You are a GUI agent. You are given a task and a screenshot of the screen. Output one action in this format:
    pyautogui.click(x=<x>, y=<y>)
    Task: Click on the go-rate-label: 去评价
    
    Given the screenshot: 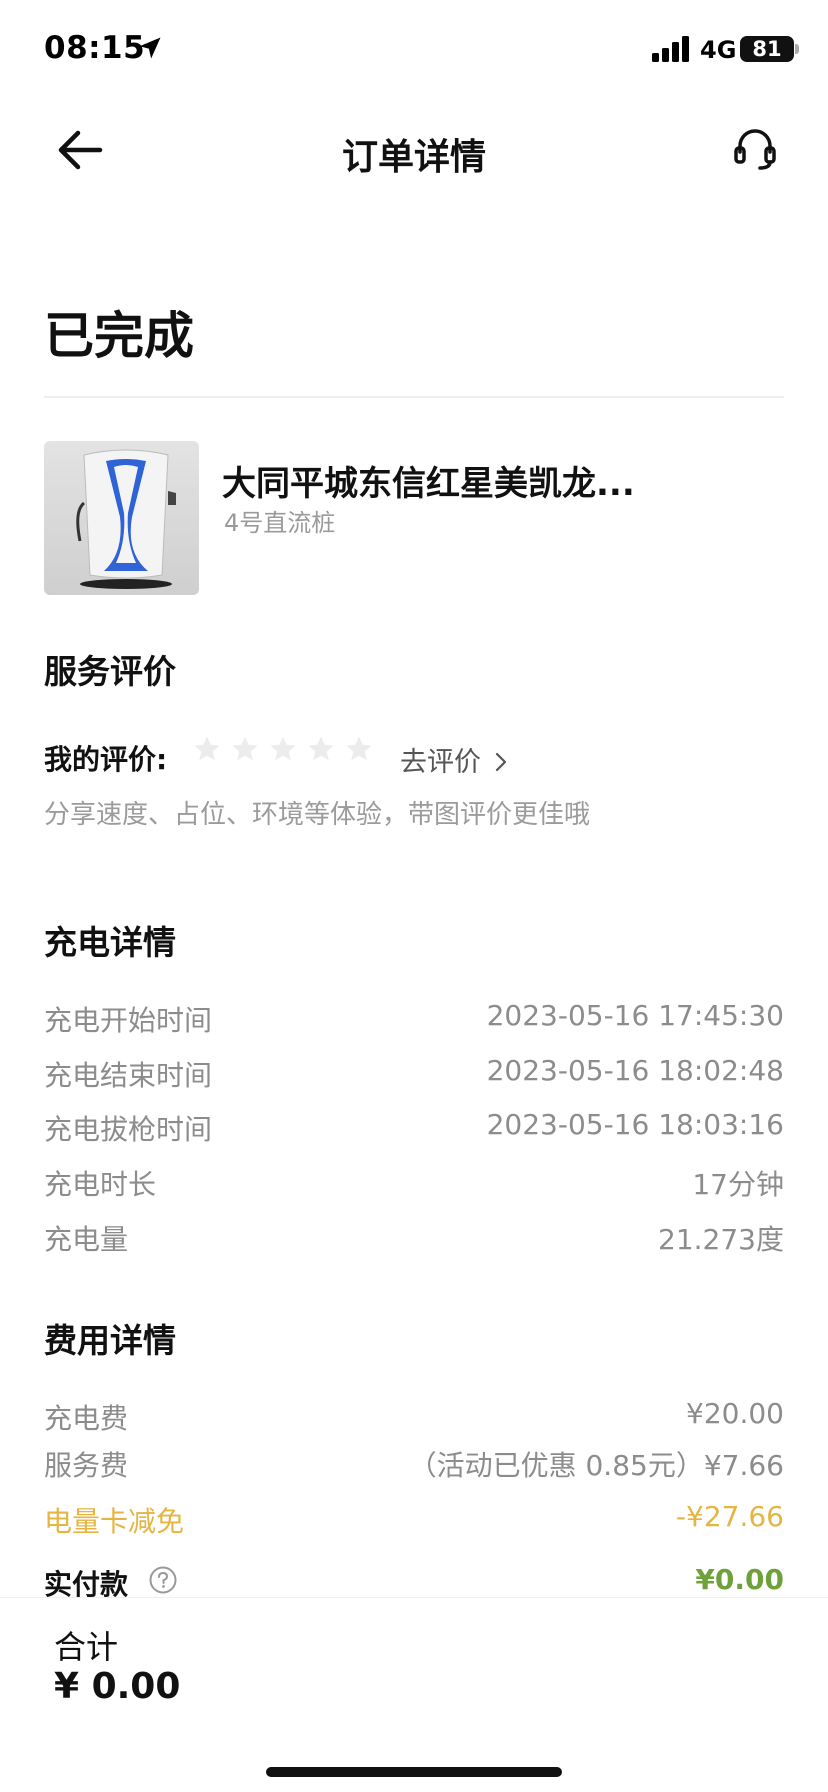 What is the action you would take?
    pyautogui.click(x=440, y=762)
    